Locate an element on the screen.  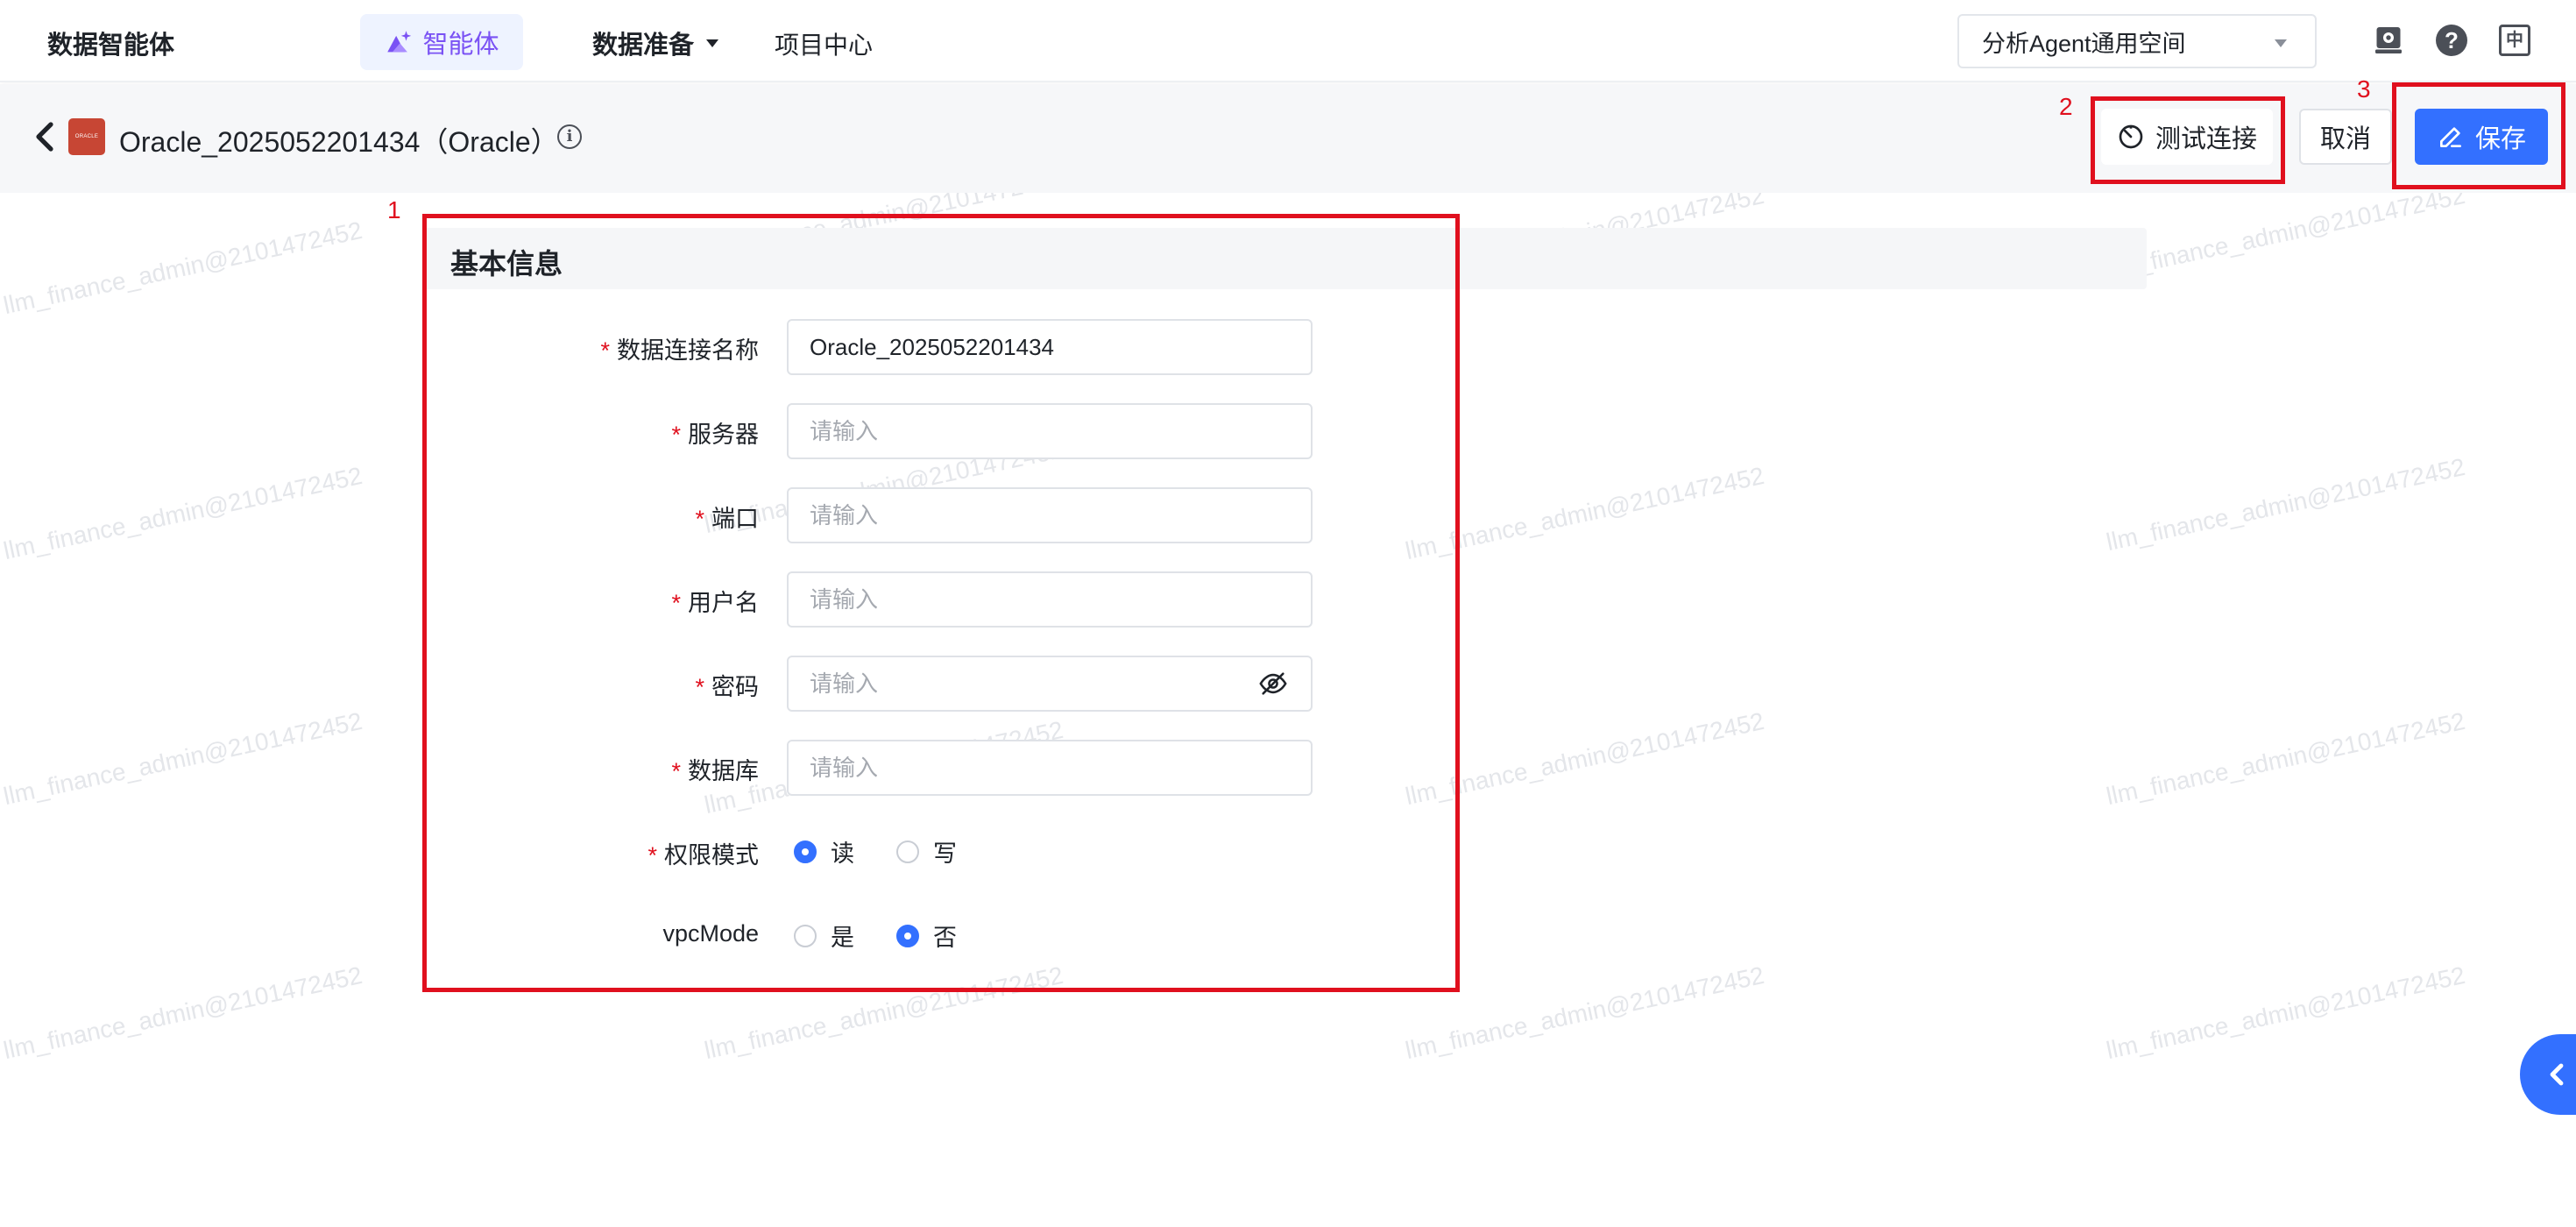
chevron-left-icon is located at coordinates (2557, 1074).